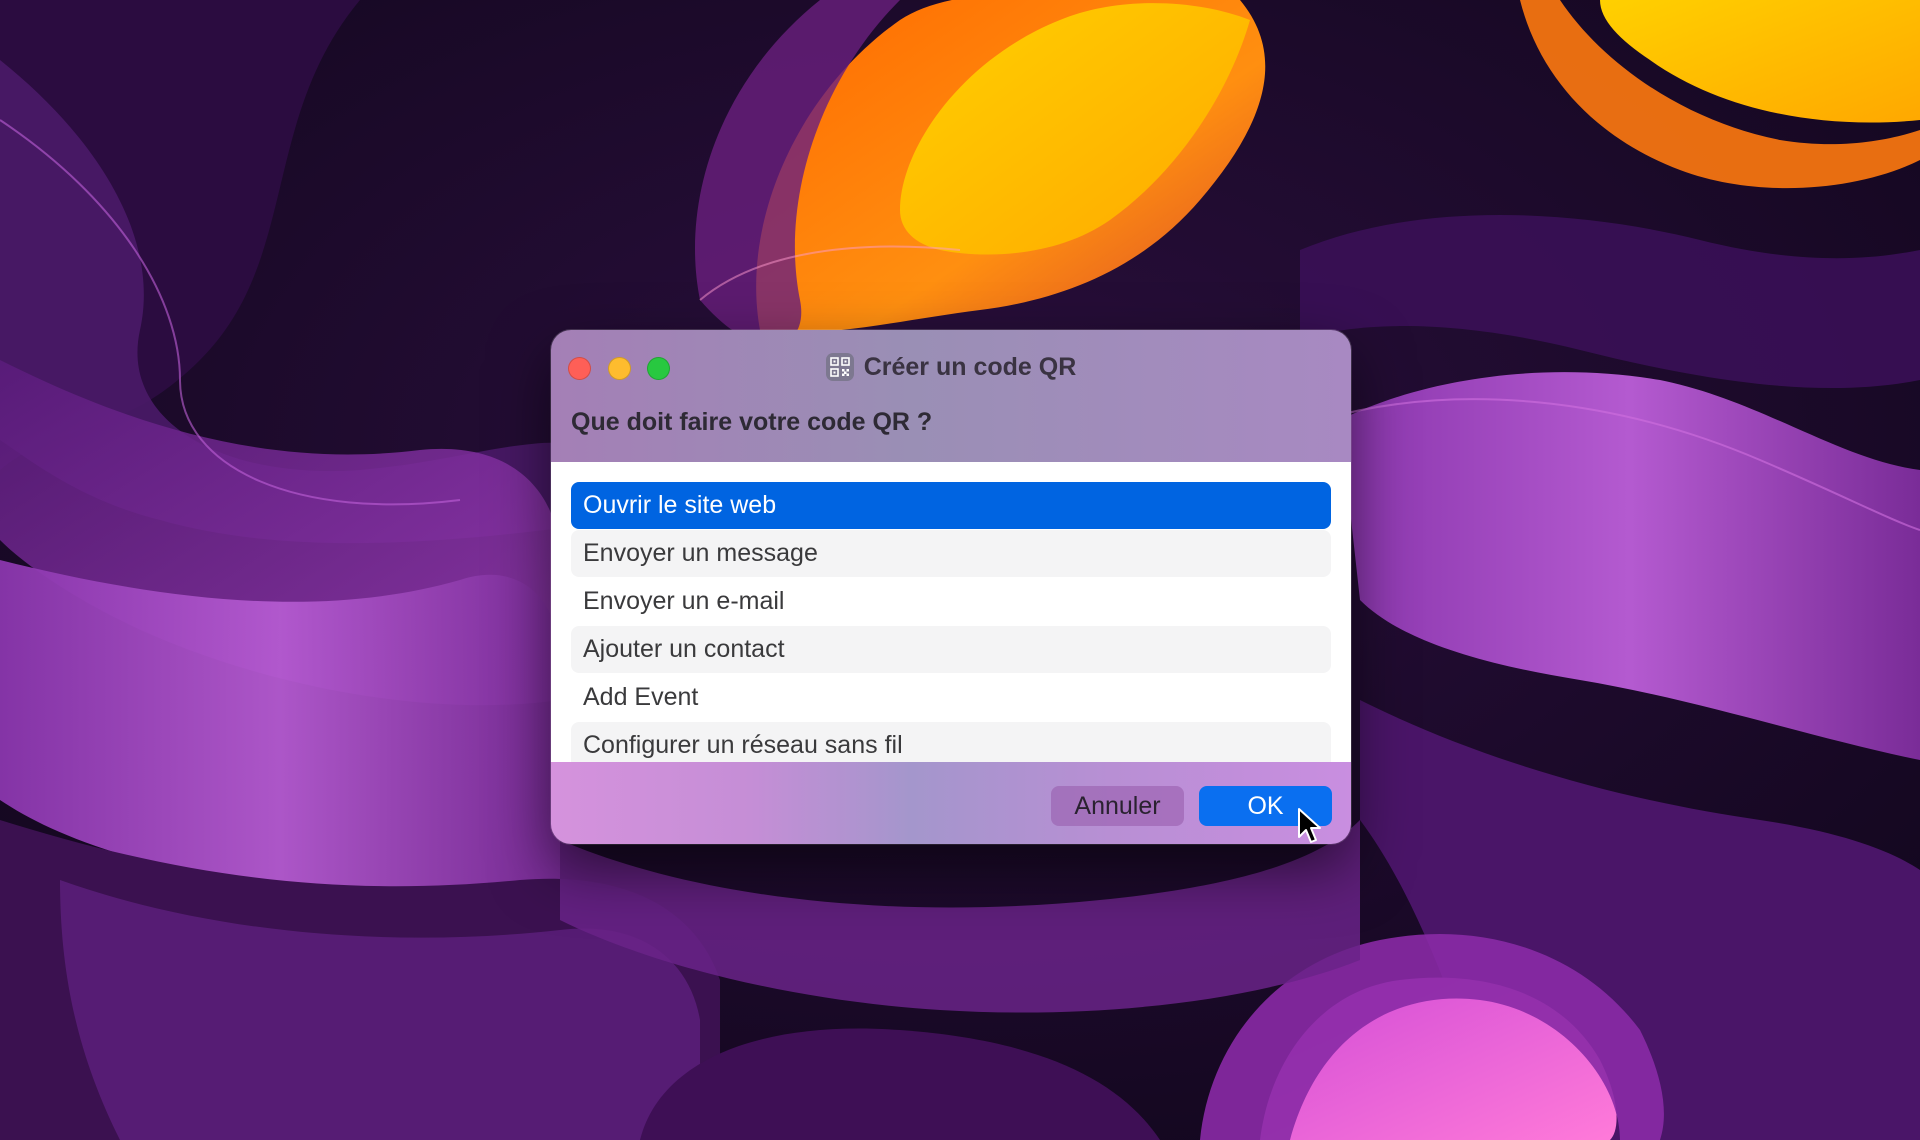 The height and width of the screenshot is (1140, 1920). What do you see at coordinates (951, 553) in the screenshot?
I see `list-item-send-message: Envoyer un message` at bounding box center [951, 553].